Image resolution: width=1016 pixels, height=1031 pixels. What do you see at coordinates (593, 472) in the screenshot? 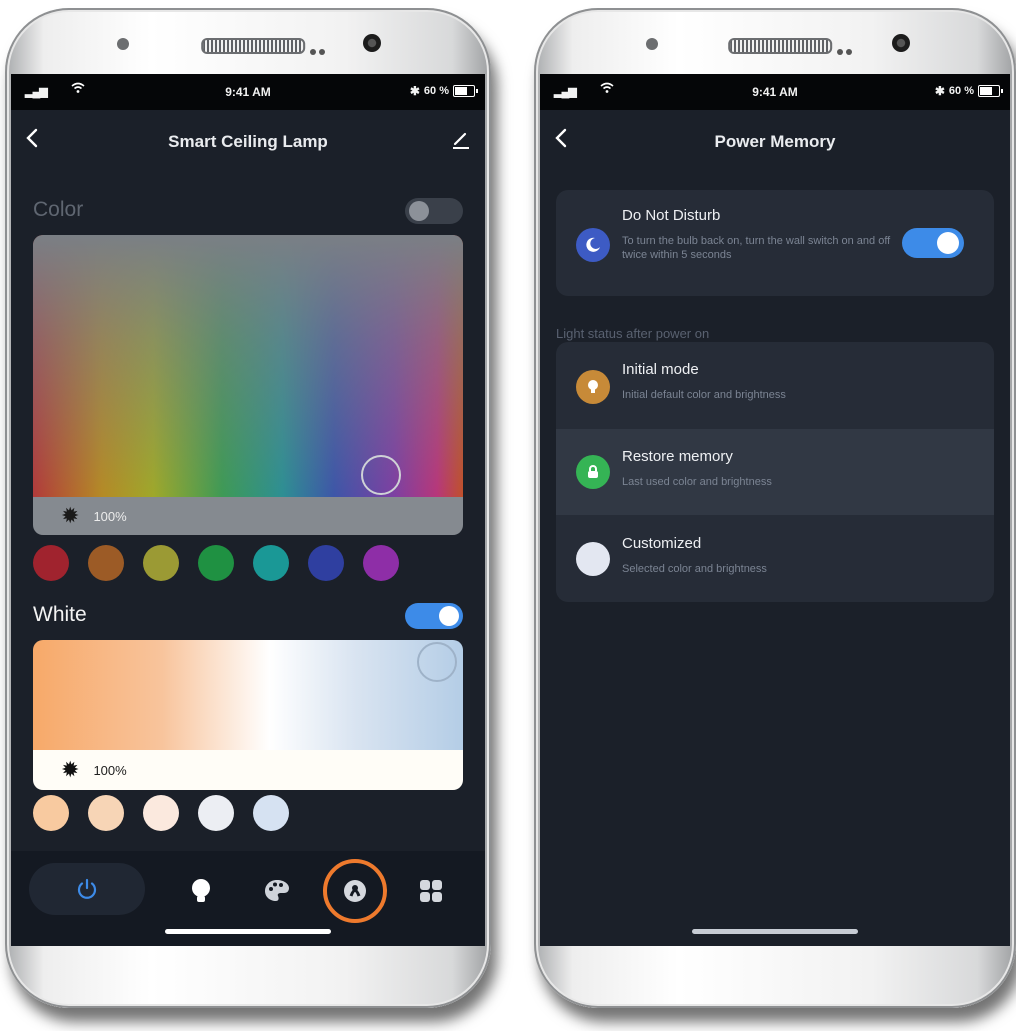
I see `lock-icon` at bounding box center [593, 472].